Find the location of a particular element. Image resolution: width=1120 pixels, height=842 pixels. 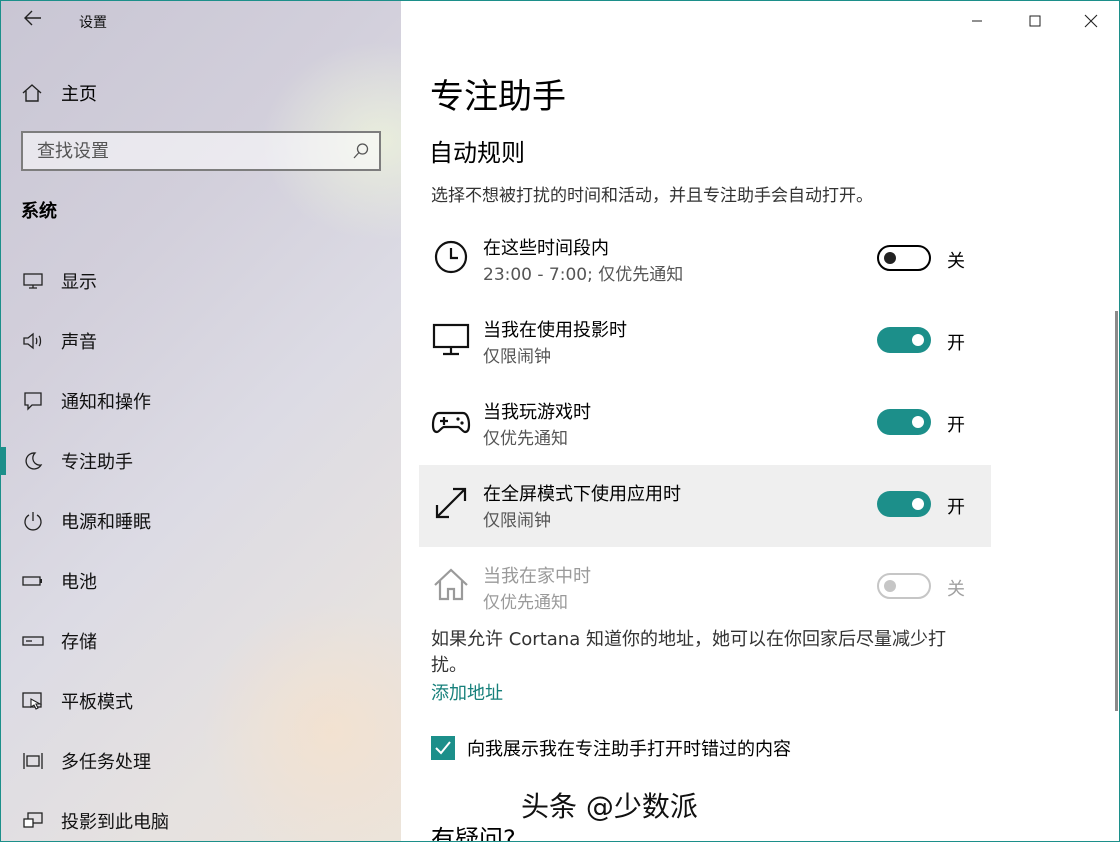

sidebar-item-home: 主页 is located at coordinates (59, 93).